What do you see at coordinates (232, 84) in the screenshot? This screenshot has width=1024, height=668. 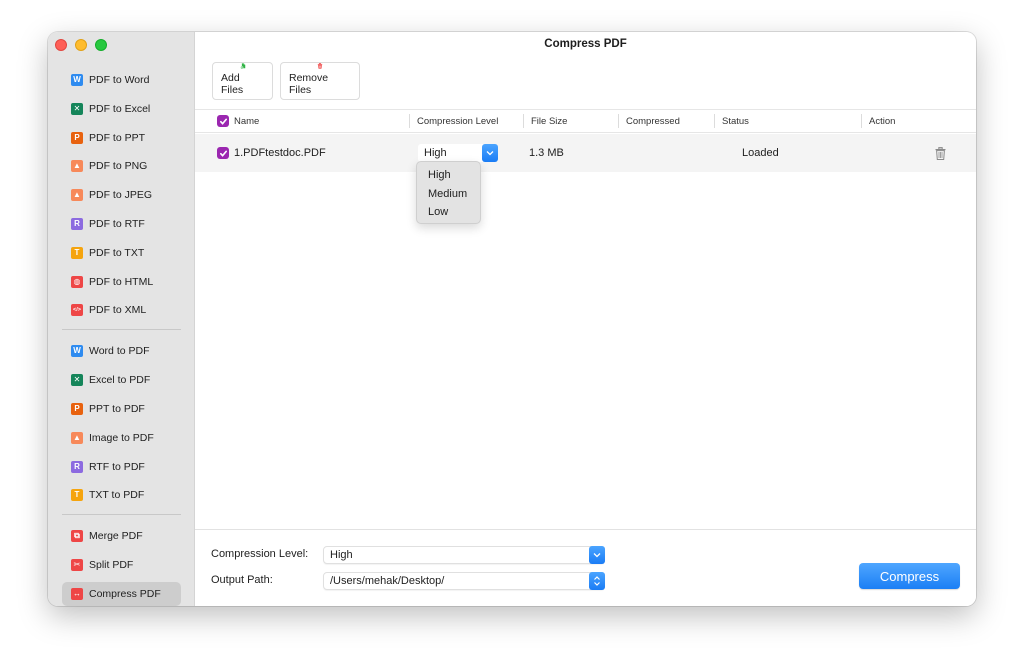 I see `add-files-label: Add Files` at bounding box center [232, 84].